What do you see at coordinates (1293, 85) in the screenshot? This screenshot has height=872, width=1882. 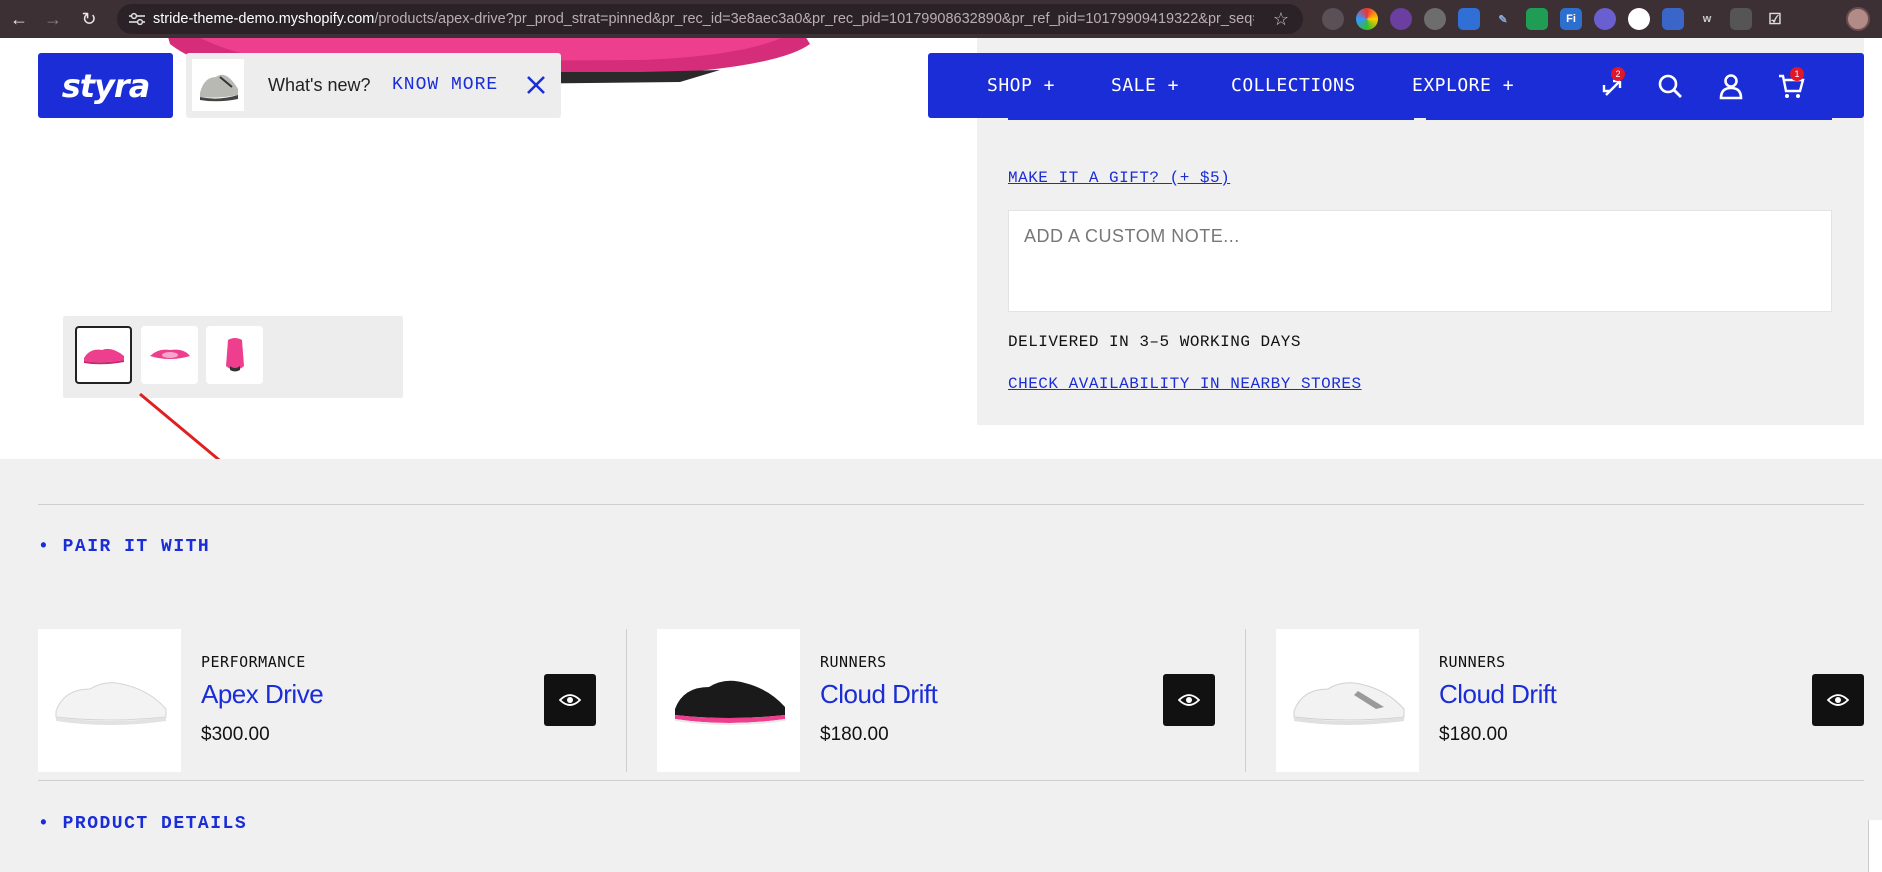 I see `nav-collections: COLLECTIONS` at bounding box center [1293, 85].